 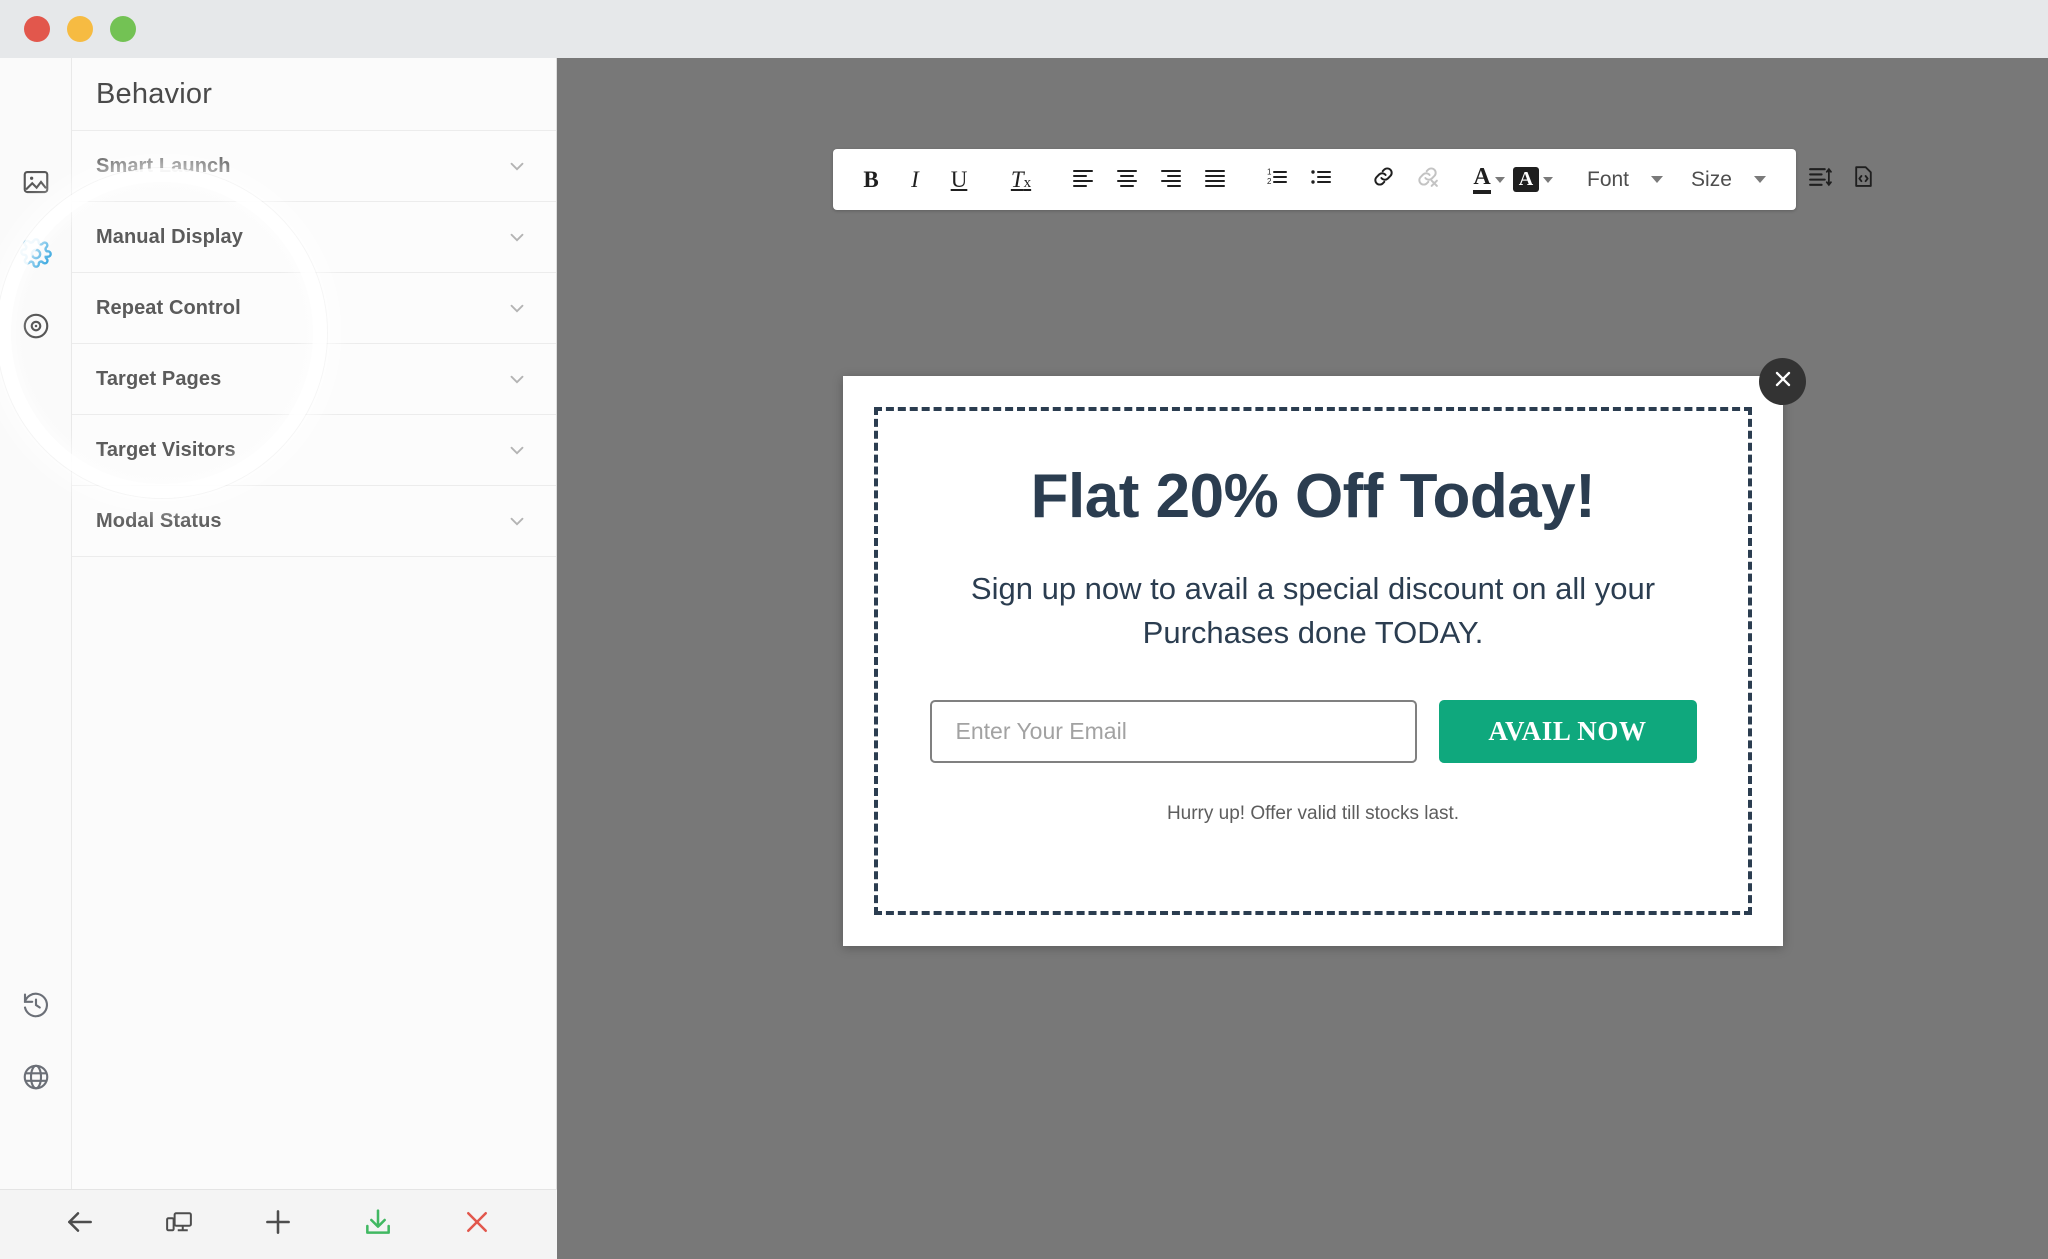 What do you see at coordinates (314, 521) in the screenshot?
I see `accordion-item-modal-status: Modal Status` at bounding box center [314, 521].